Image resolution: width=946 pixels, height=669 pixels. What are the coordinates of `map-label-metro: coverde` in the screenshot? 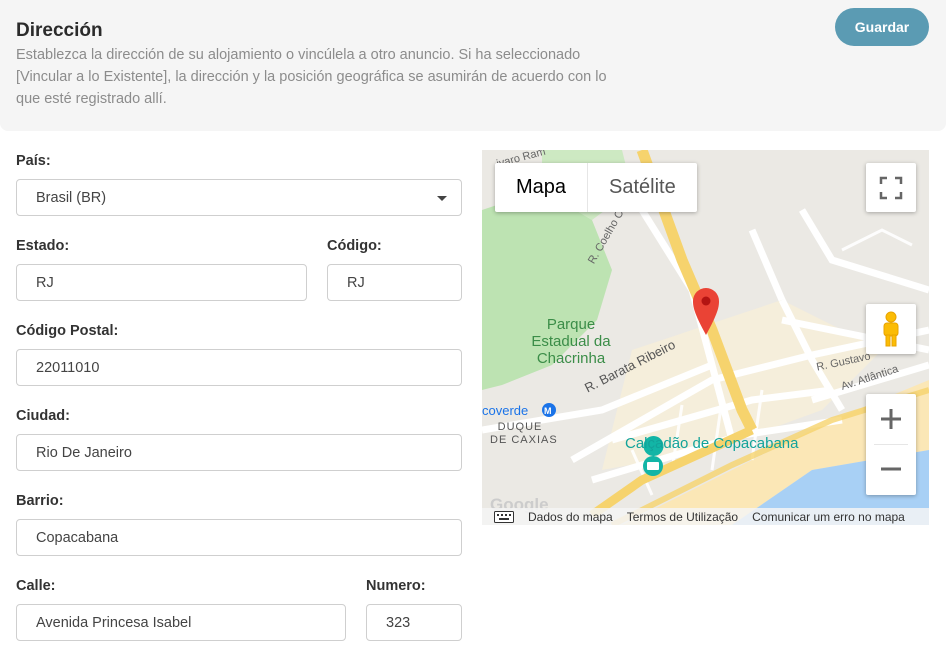 It's located at (505, 410).